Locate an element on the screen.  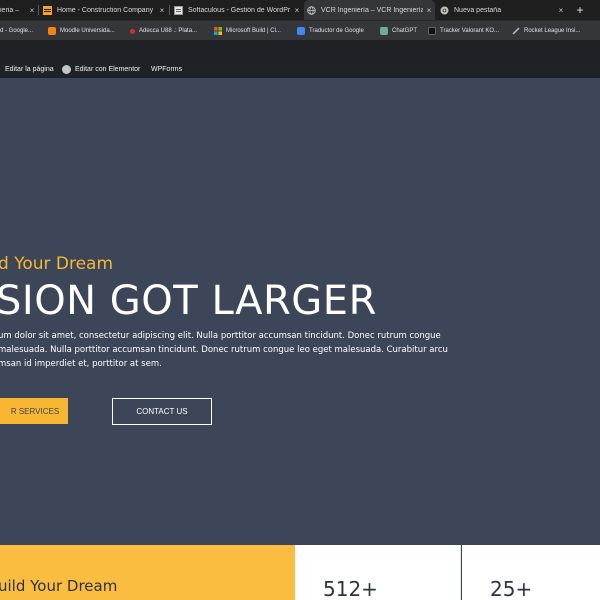
tab-label: Softaculous - Gestión de WordPr is located at coordinates (239, 10).